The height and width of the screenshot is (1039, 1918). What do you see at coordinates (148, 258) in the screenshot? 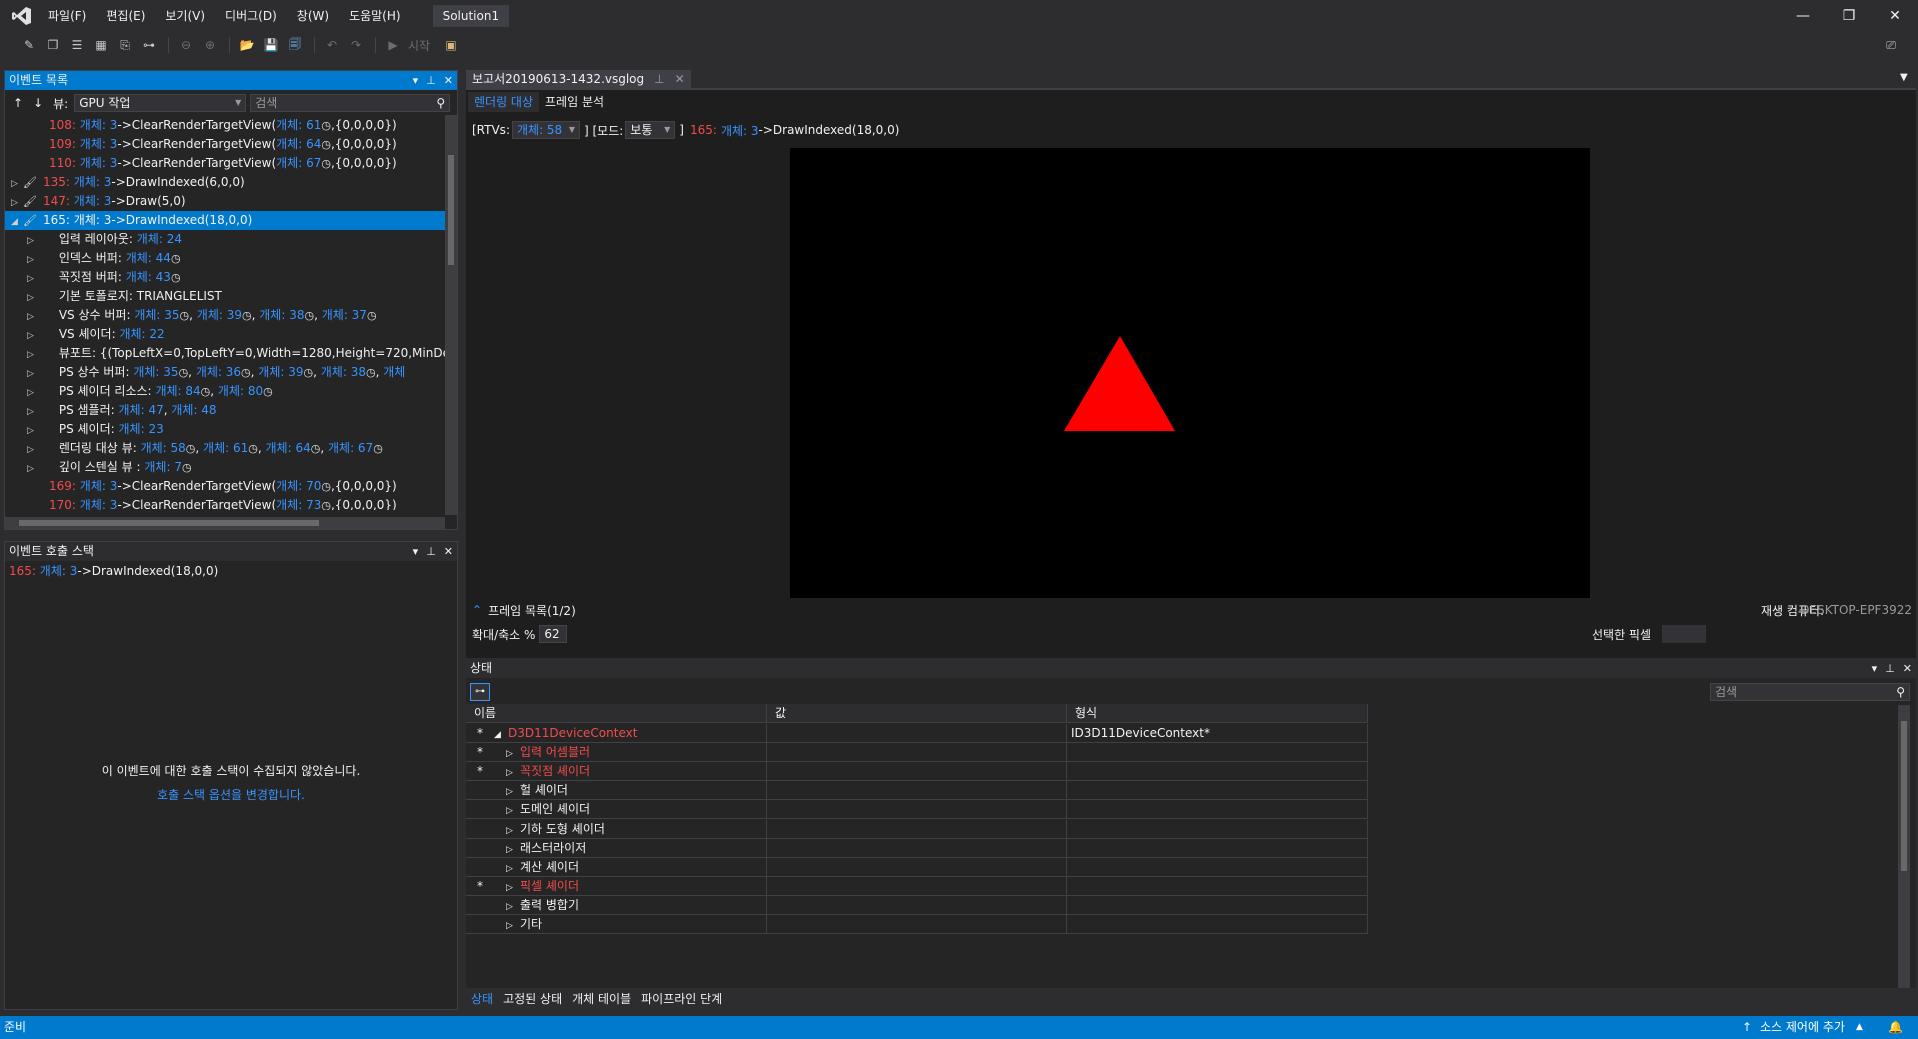
I see `object-link: 개체: 44` at bounding box center [148, 258].